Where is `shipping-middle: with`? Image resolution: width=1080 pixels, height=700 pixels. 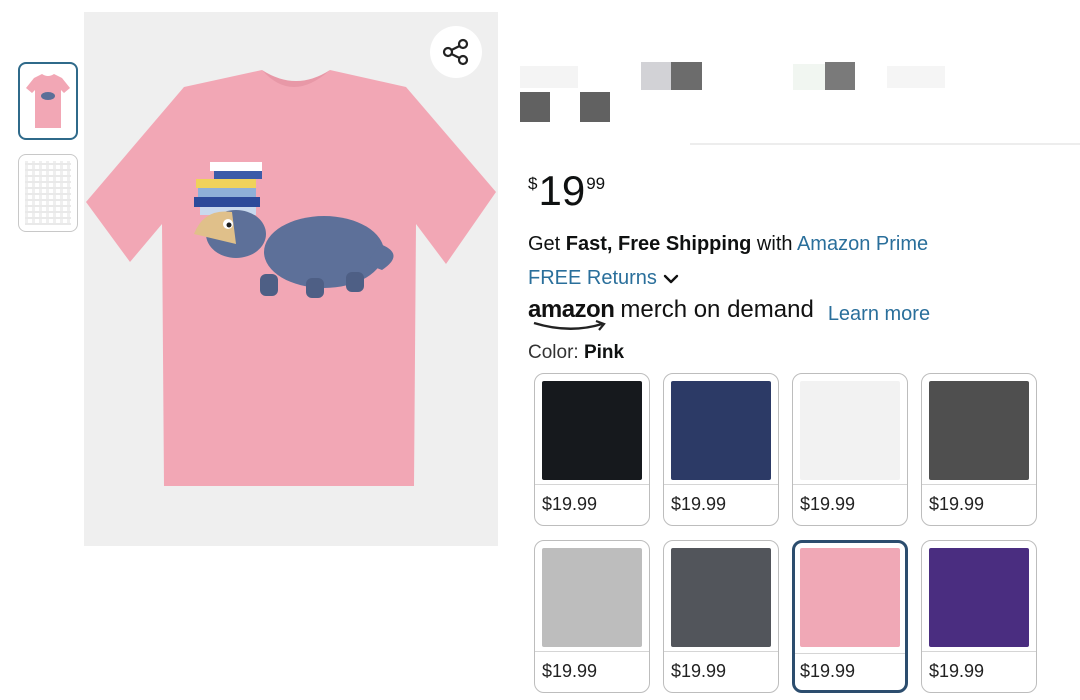
shipping-middle: with is located at coordinates (774, 244).